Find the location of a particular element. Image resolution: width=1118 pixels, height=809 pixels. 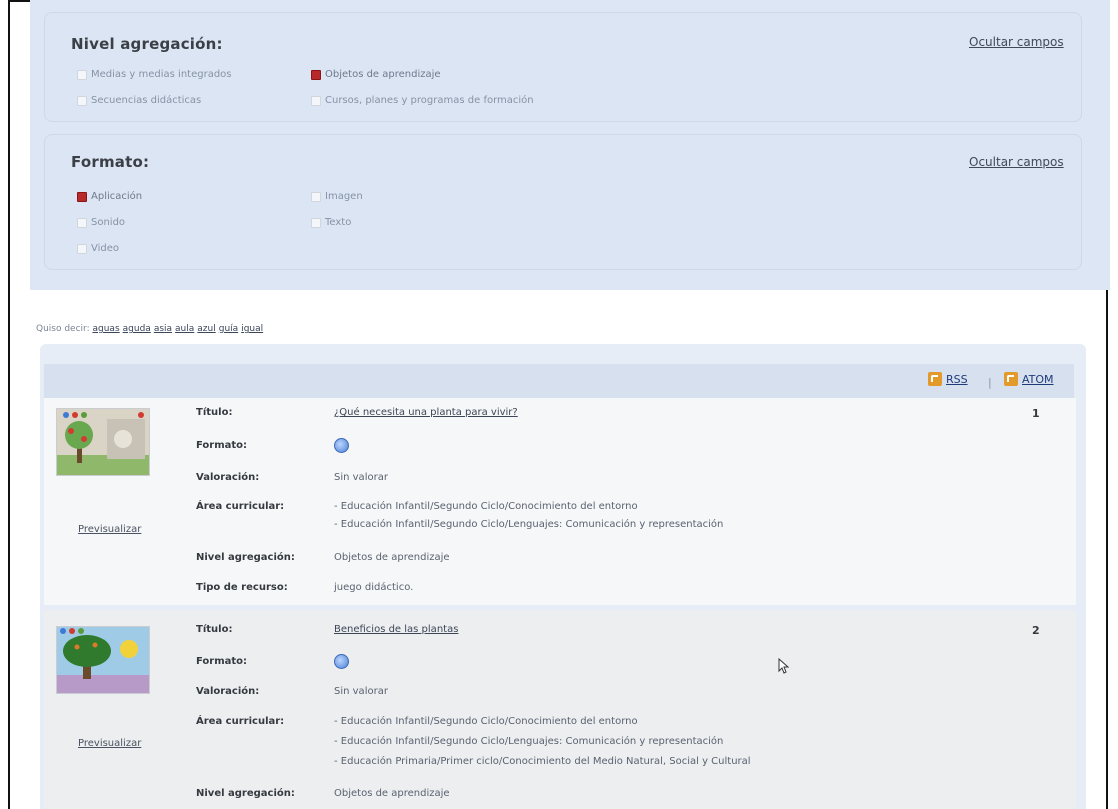

option-medias-integrados: Medias y medias integrados is located at coordinates (154, 74).